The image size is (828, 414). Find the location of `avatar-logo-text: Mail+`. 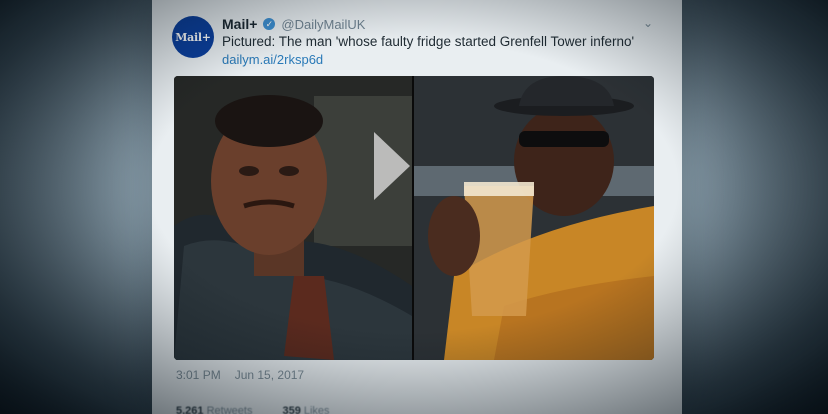

avatar-logo-text: Mail+ is located at coordinates (193, 37).